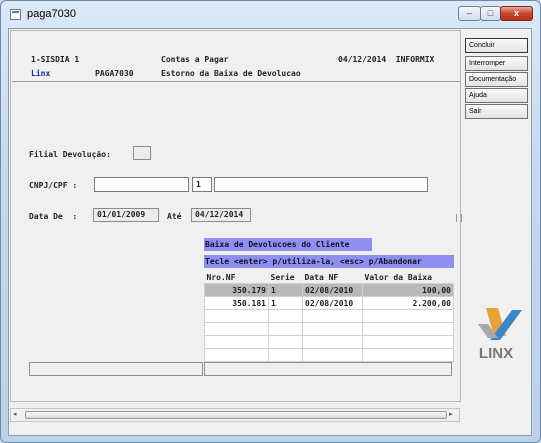 This screenshot has width=541, height=443. I want to click on interromper-button: Interromper, so click(496, 63).